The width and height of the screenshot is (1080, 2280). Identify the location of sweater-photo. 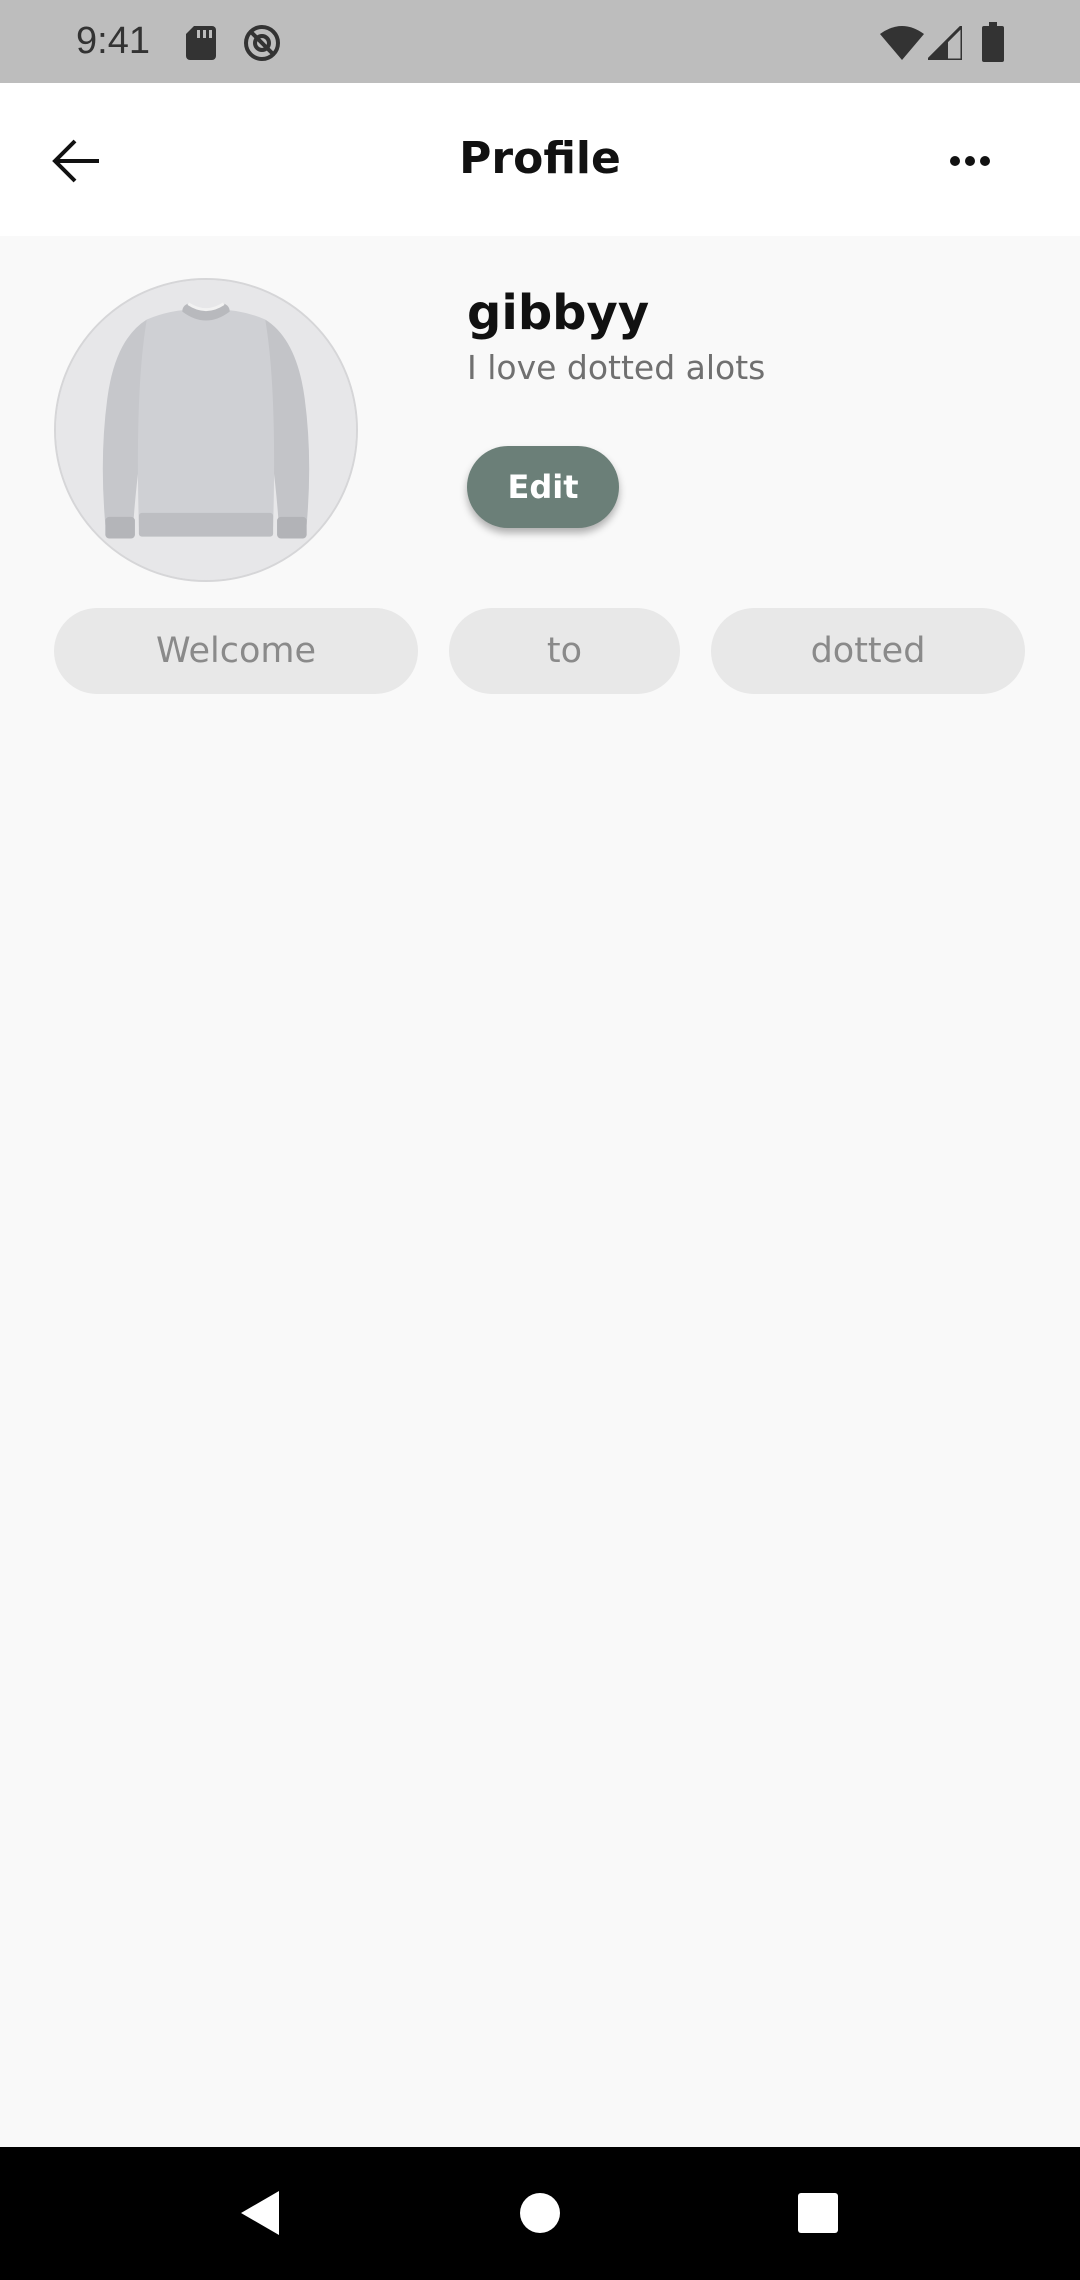
(206, 430).